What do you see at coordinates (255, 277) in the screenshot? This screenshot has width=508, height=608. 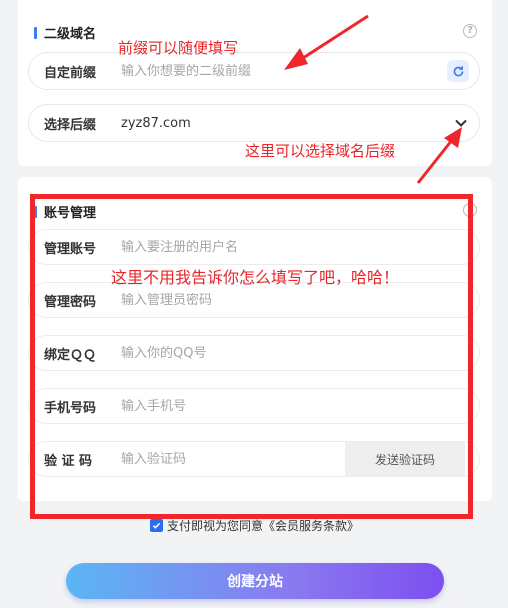 I see `annotation-account-note: 这里不用我告诉你怎么填写了吧，哈哈！` at bounding box center [255, 277].